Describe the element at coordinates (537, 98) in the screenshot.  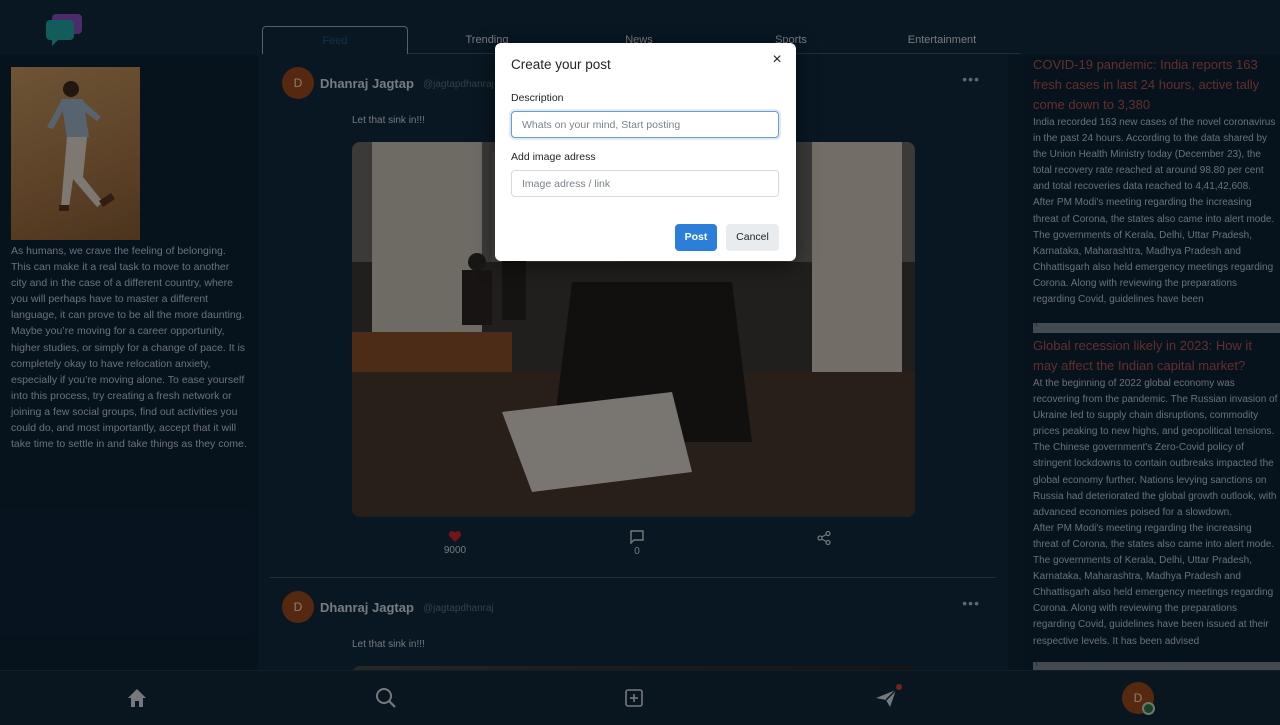
I see `description-label: Description` at that location.